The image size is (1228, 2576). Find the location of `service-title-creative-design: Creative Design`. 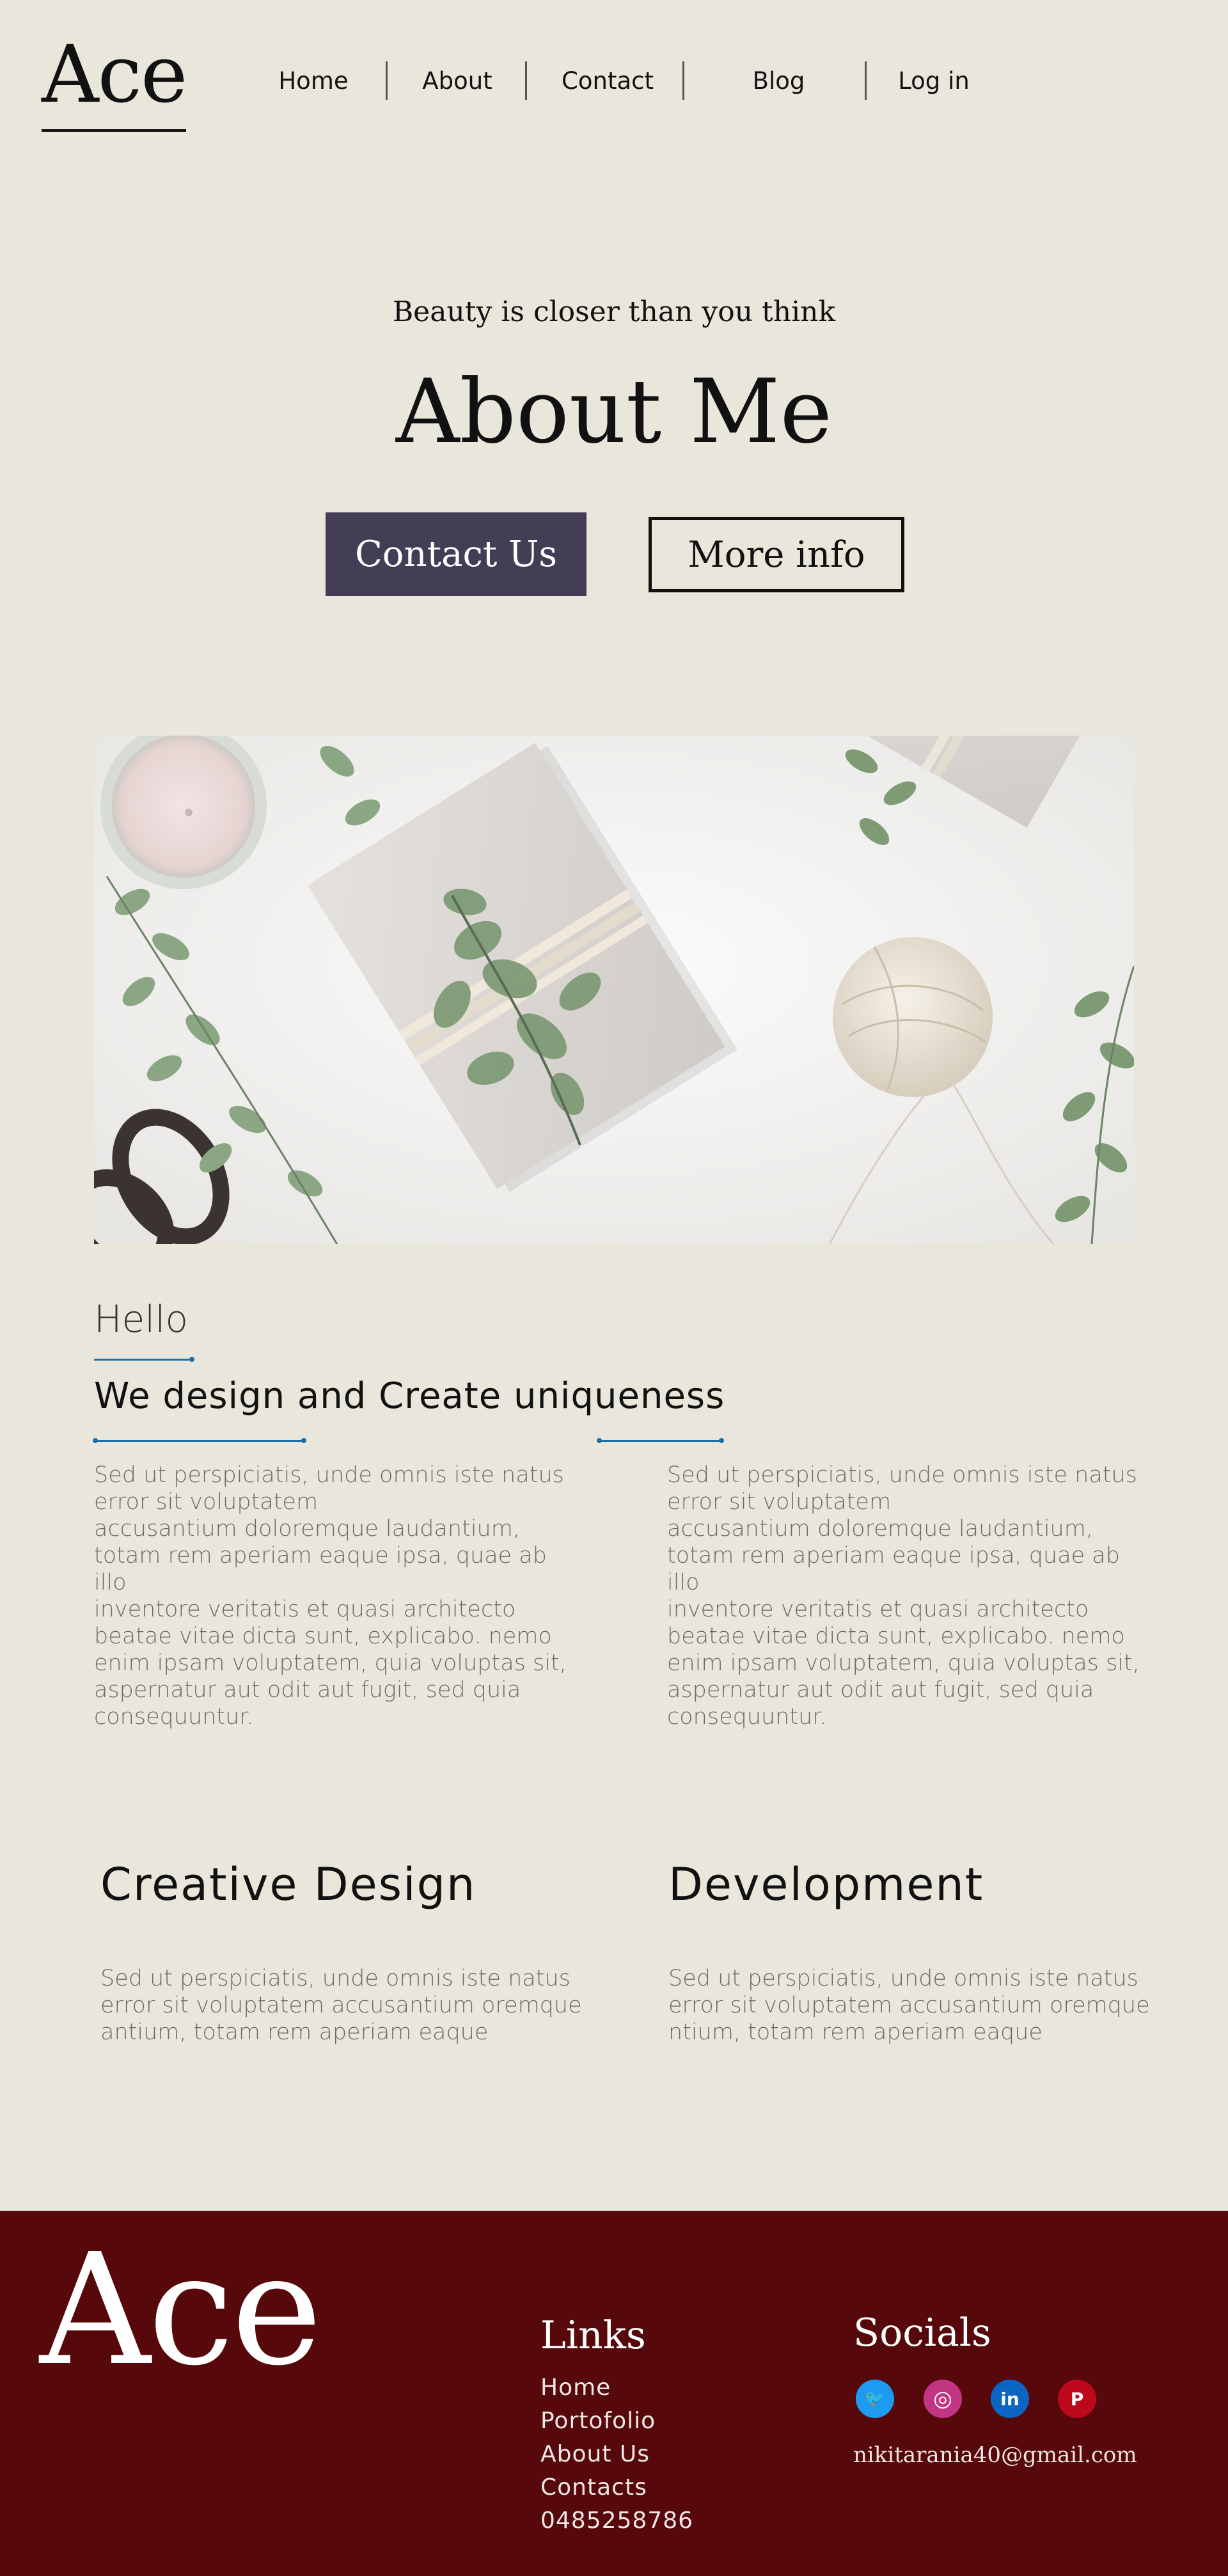

service-title-creative-design: Creative Design is located at coordinates (288, 1885).